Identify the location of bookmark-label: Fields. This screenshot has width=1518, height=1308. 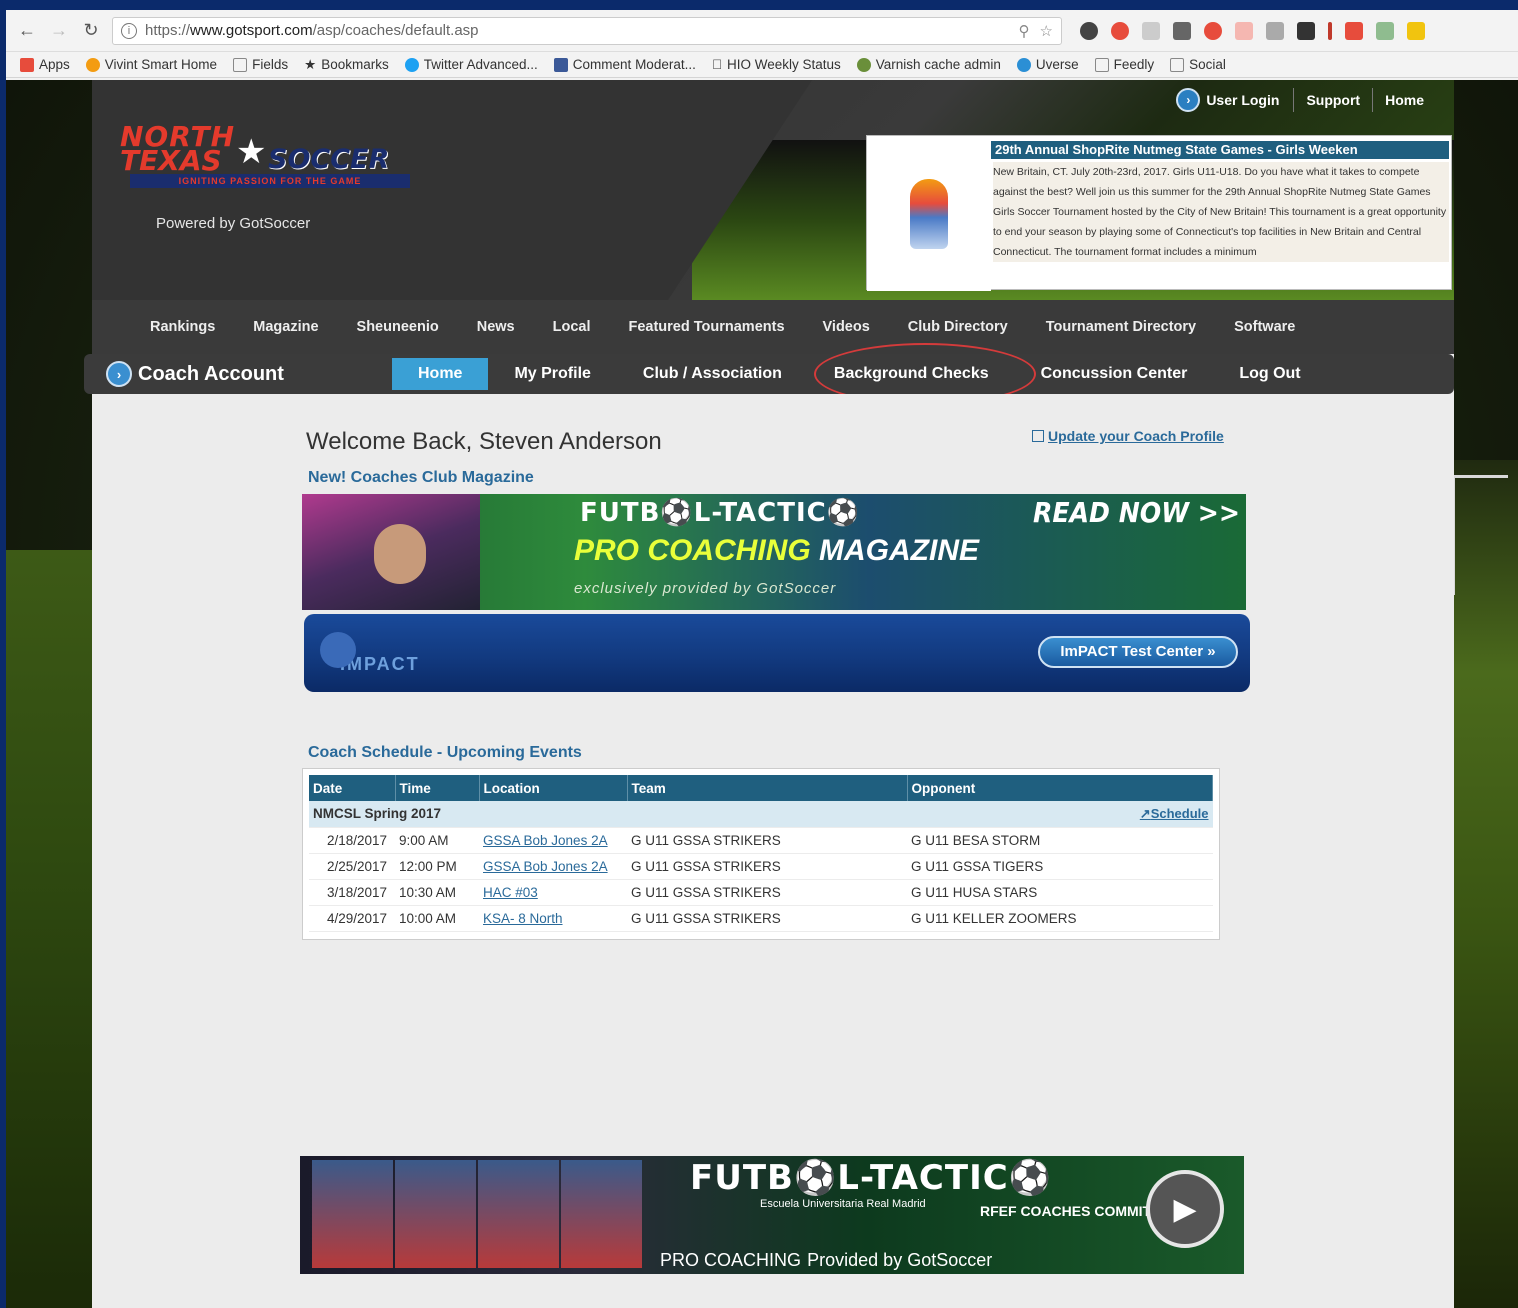
(270, 64).